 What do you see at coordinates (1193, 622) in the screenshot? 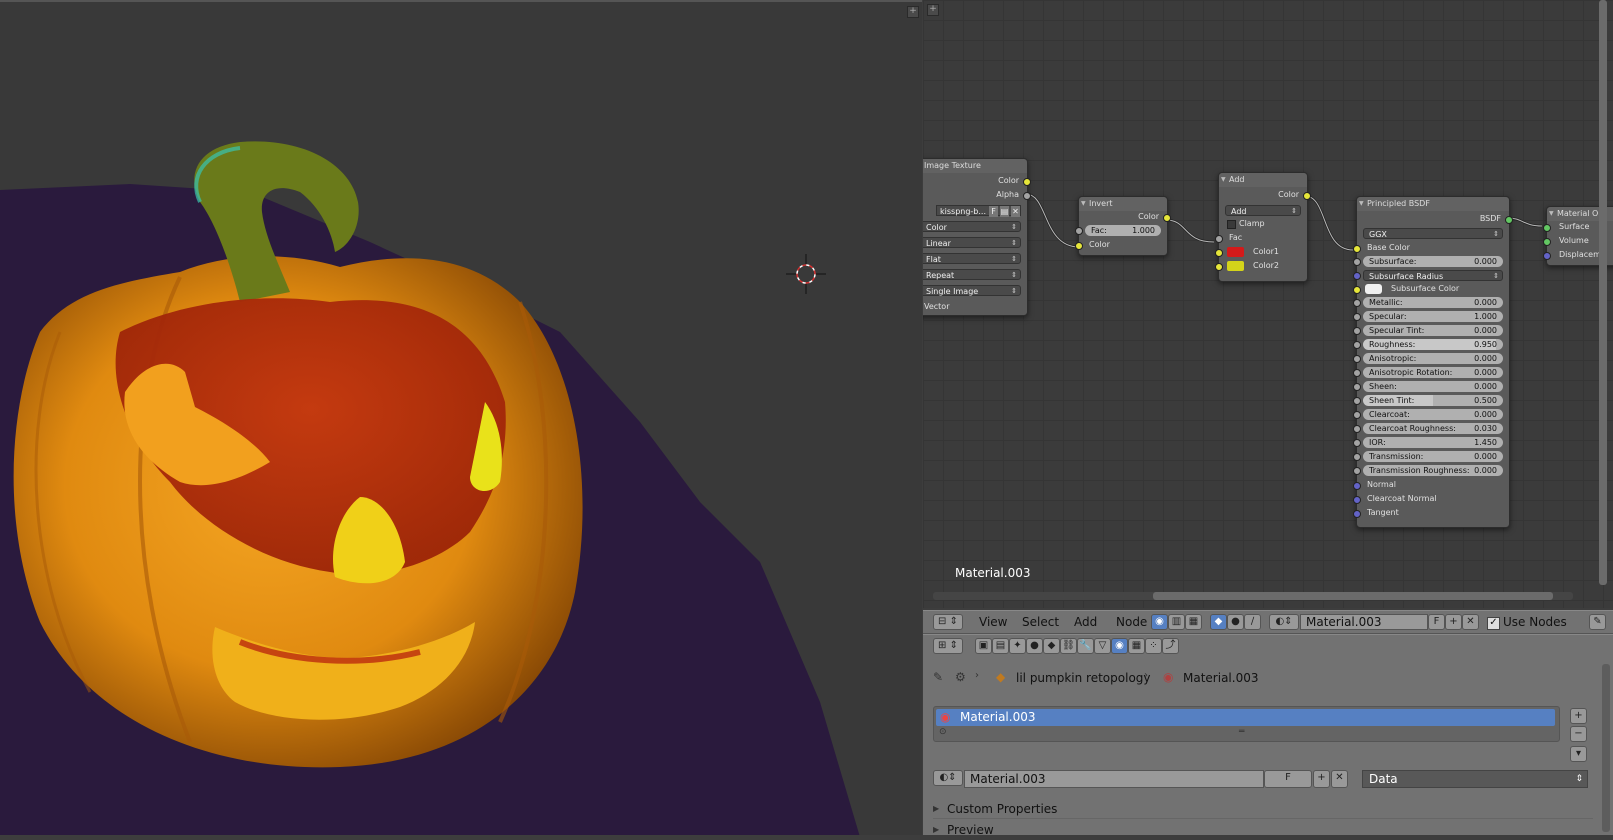
I see `texture-nodes-icon: ▦` at bounding box center [1193, 622].